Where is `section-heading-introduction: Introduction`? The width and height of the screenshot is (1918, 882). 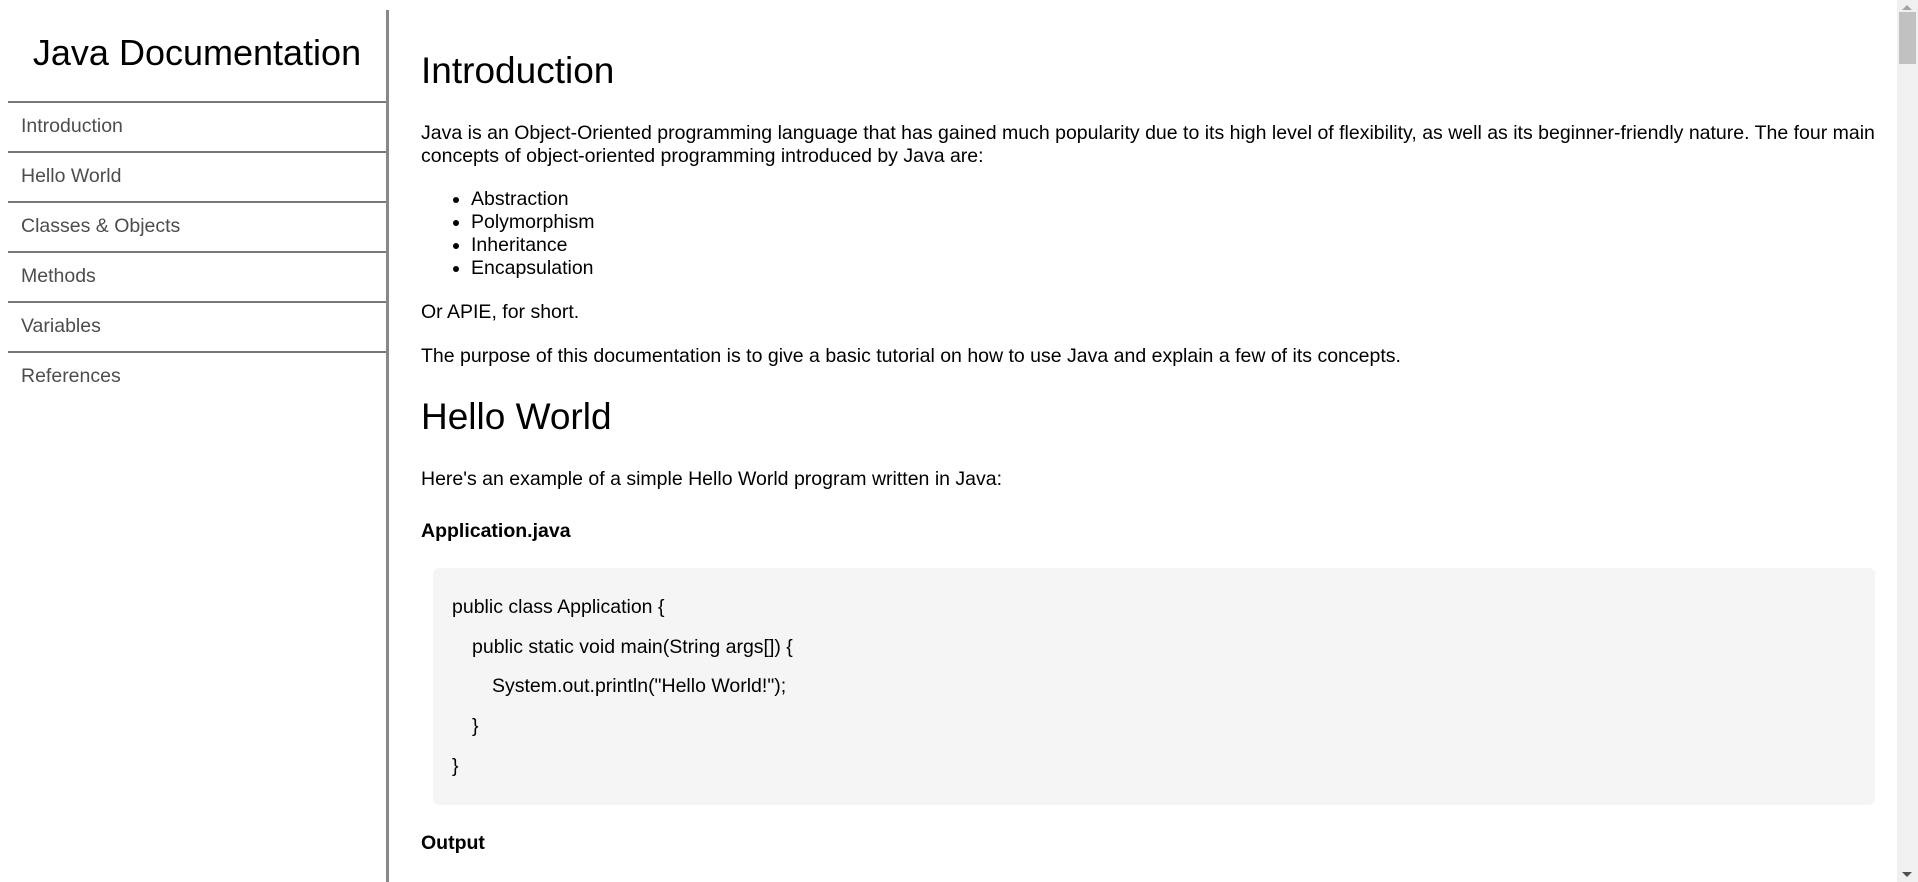 section-heading-introduction: Introduction is located at coordinates (518, 70).